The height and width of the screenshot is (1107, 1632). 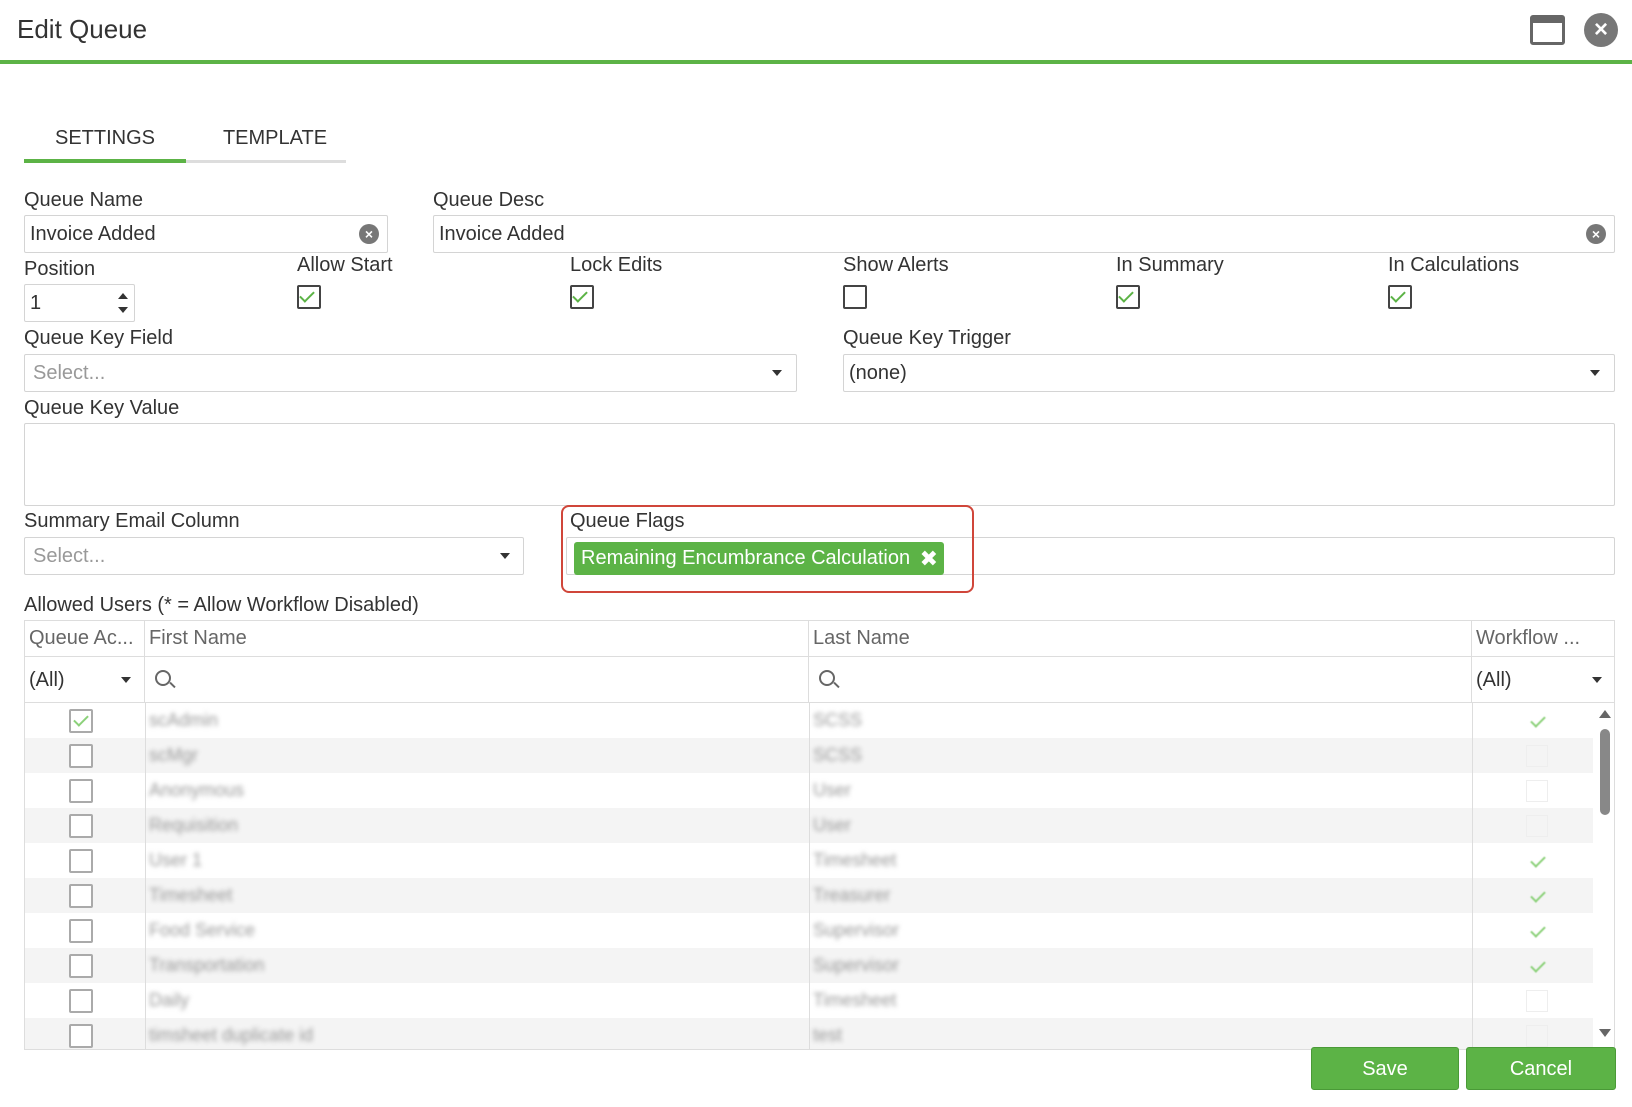 I want to click on spinner-down-icon, so click(x=123, y=310).